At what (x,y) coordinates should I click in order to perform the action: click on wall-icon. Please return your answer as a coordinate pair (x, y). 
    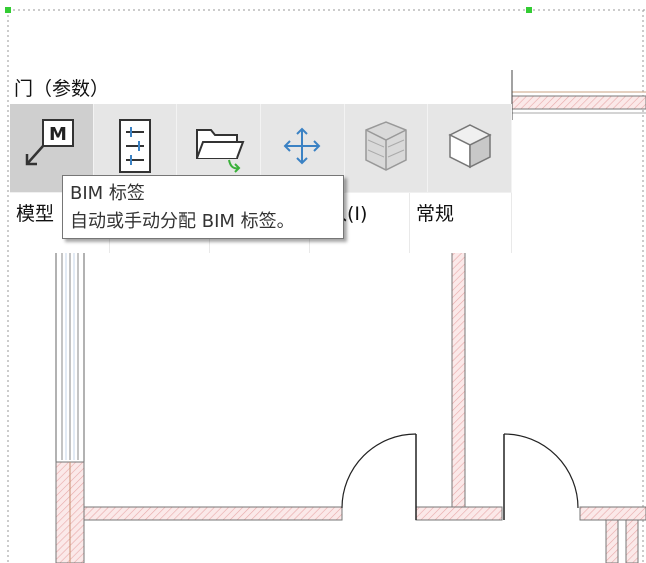
    Looking at the image, I should click on (386, 148).